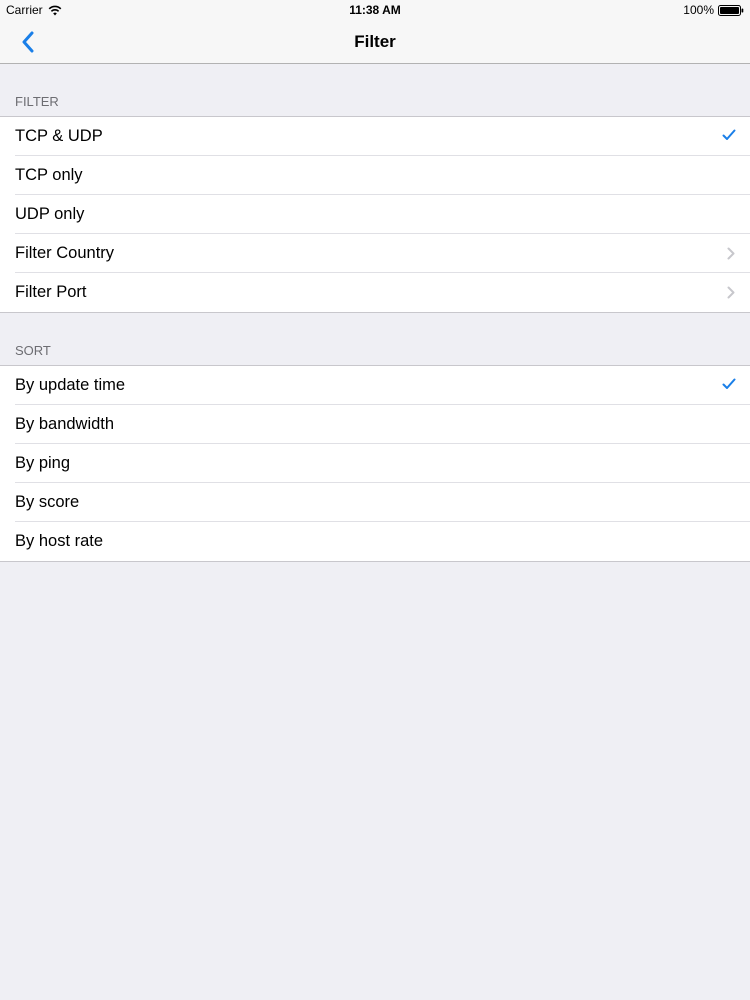 Image resolution: width=750 pixels, height=1000 pixels. I want to click on page-title: Filter, so click(375, 41).